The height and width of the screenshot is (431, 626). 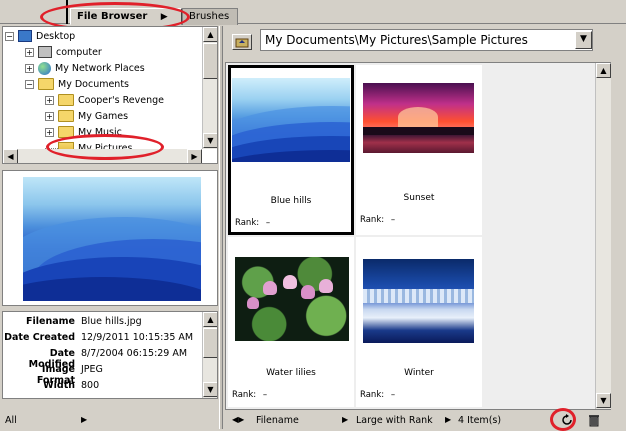 I want to click on thumbnail-water-lilies: Water lilies Rank: –, so click(x=291, y=322).